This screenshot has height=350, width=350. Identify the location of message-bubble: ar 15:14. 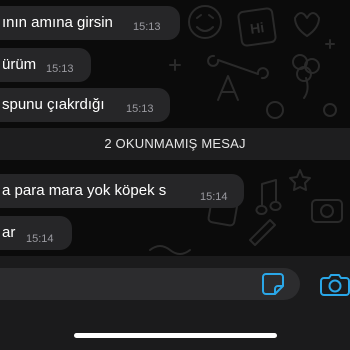
(36, 233).